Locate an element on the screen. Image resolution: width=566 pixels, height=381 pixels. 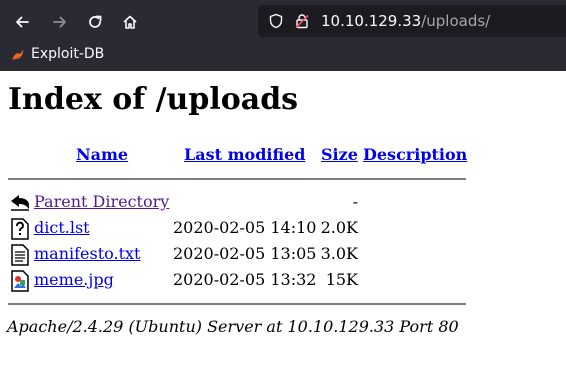
exploit-db-icon is located at coordinates (17, 54).